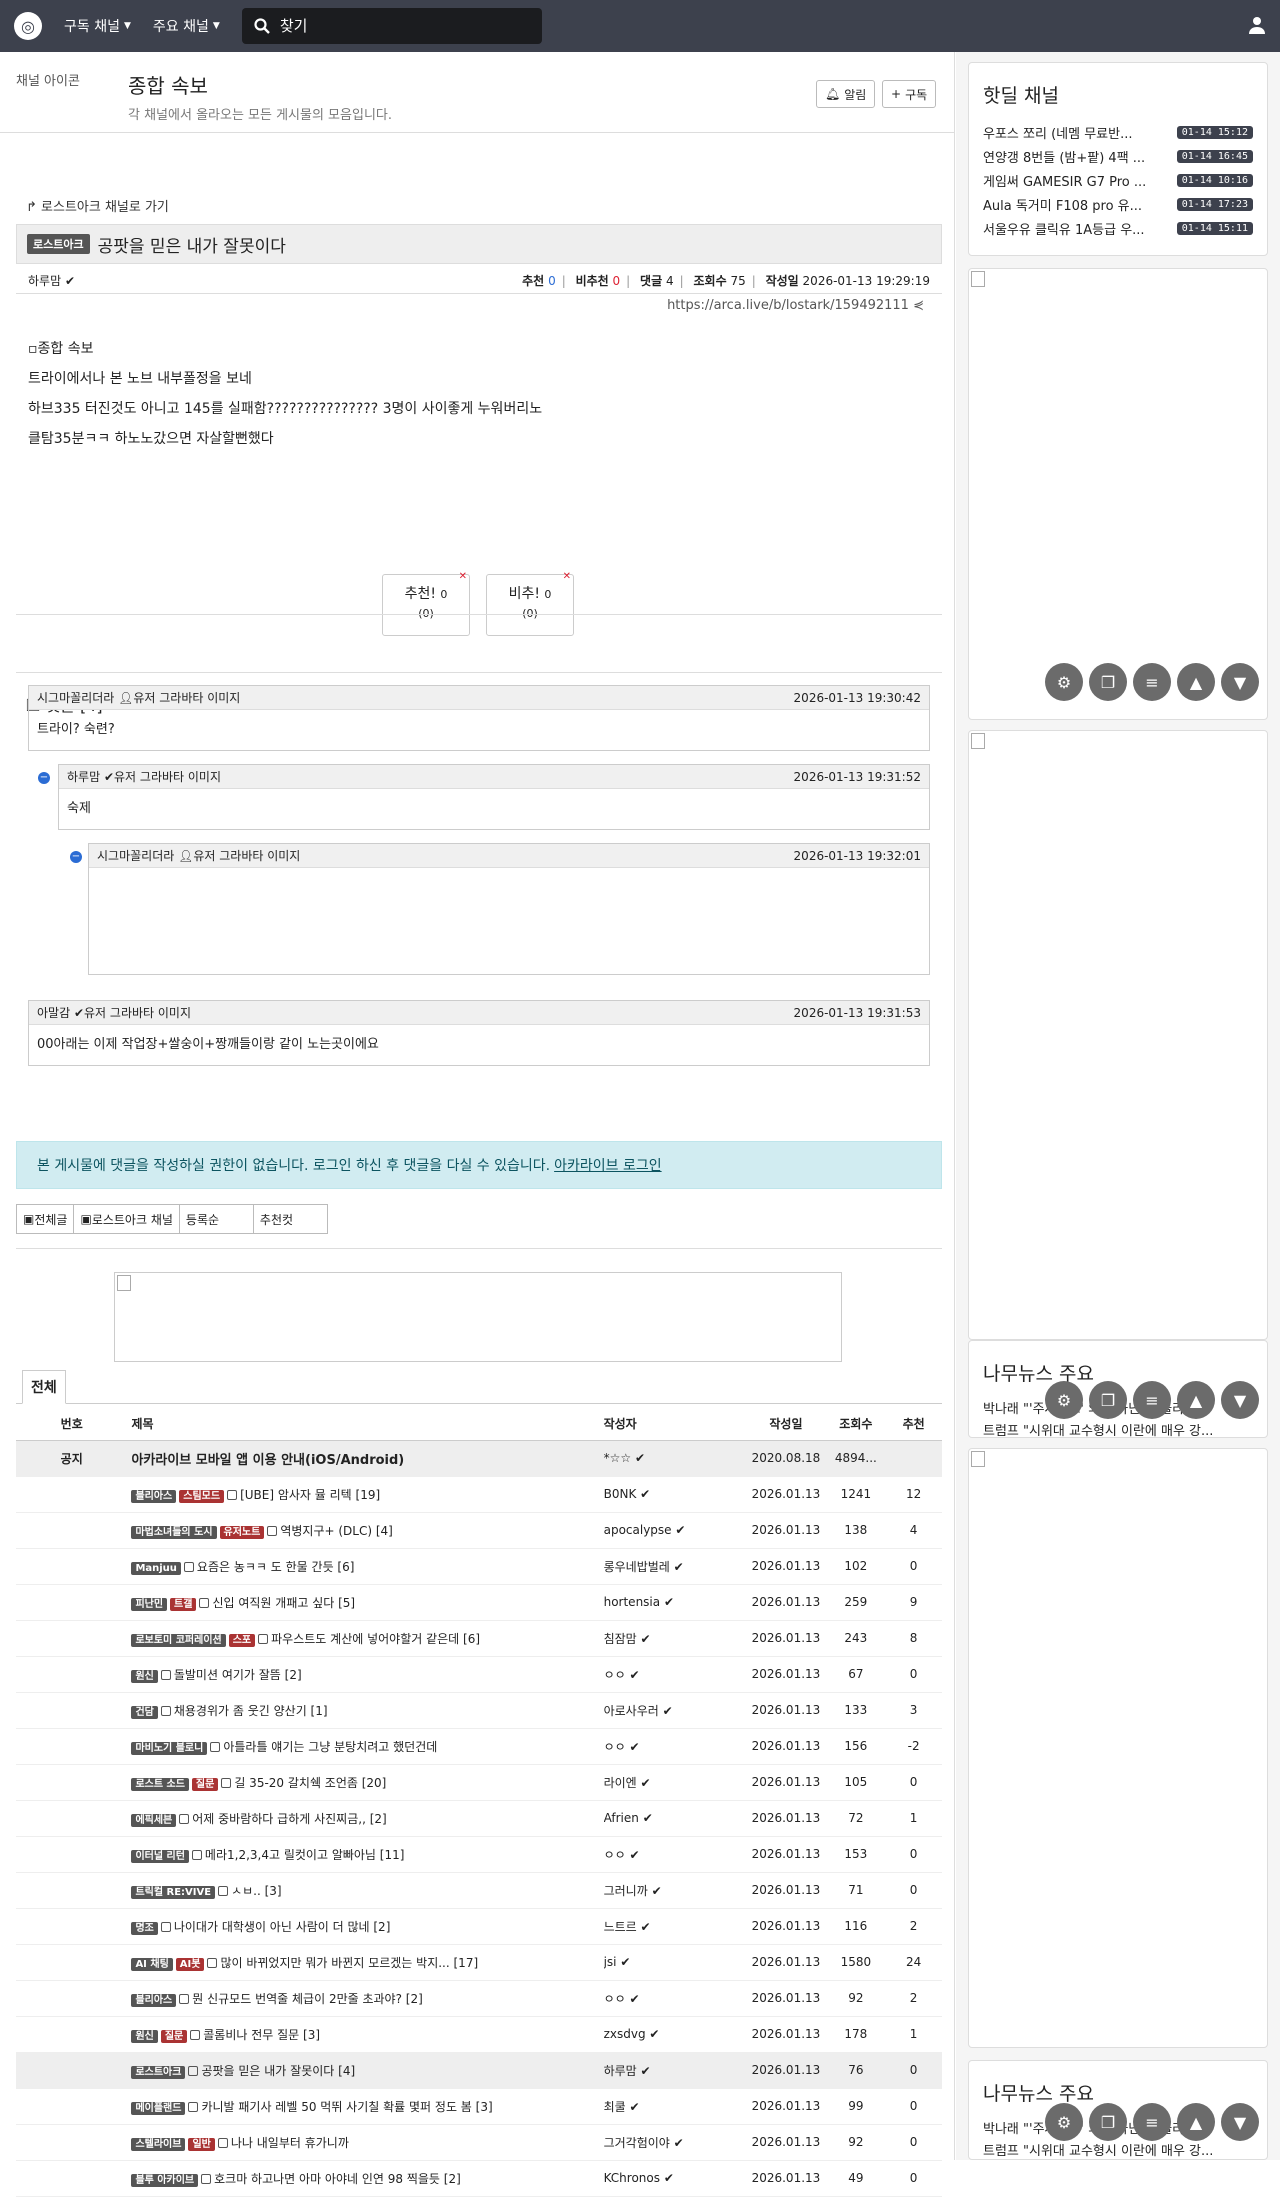 The width and height of the screenshot is (1280, 2197). I want to click on subscribed-channels-menu: 구독 채널 ▼, so click(97, 26).